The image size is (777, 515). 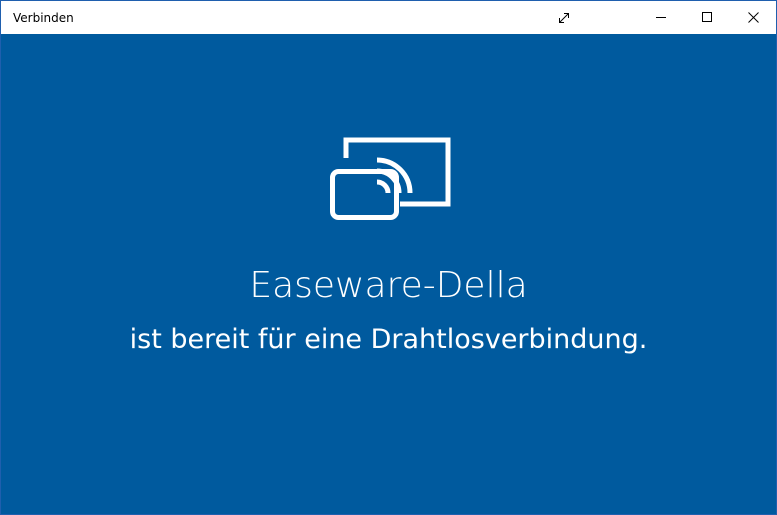 I want to click on window-title: Verbinden, so click(x=43, y=18).